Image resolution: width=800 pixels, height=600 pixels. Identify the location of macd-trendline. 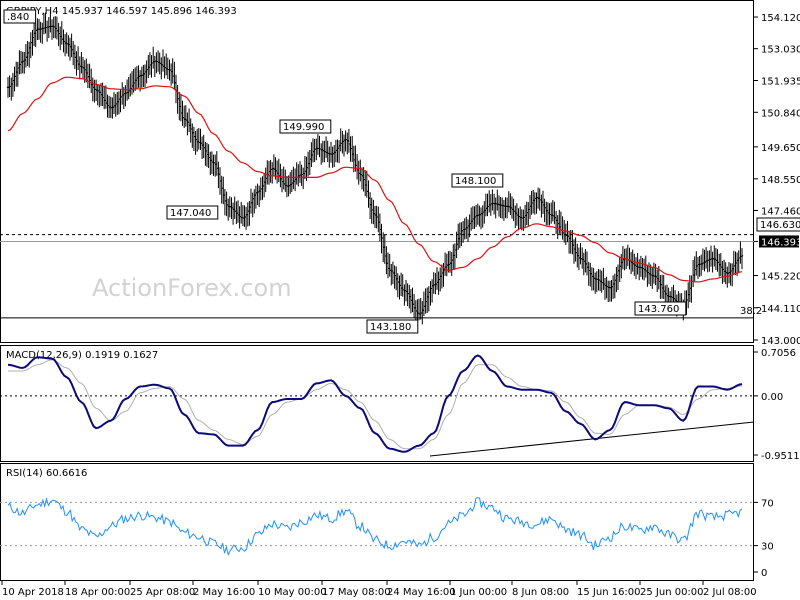
(592, 439).